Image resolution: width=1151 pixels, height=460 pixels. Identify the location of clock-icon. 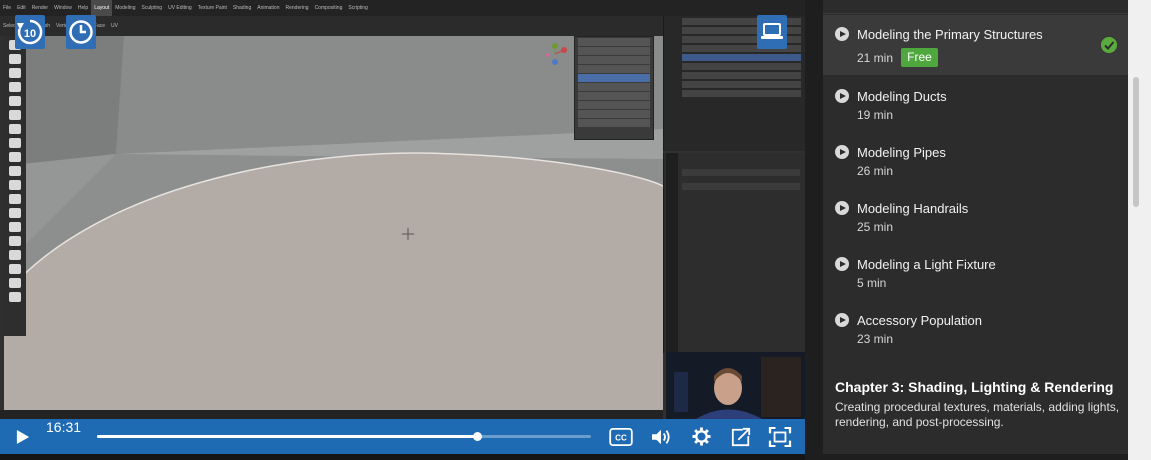
(81, 32).